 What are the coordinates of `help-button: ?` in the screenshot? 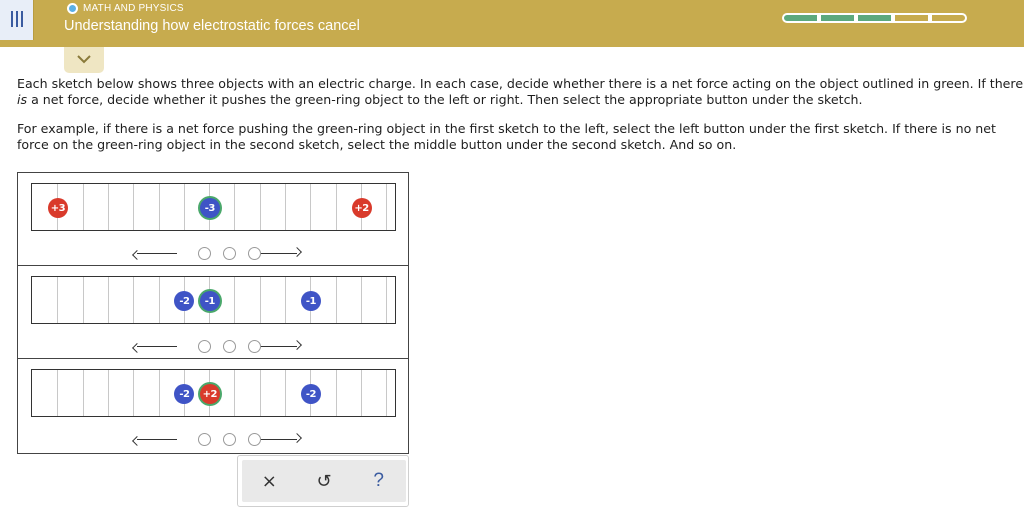 It's located at (379, 481).